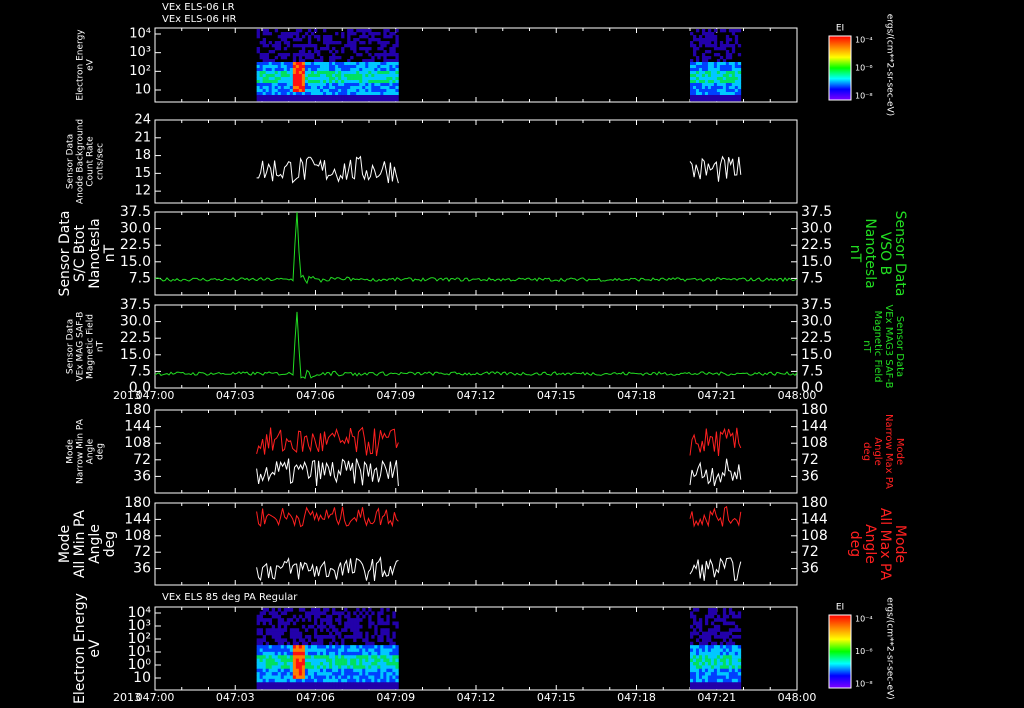  I want to click on y-tick-label: 72, so click(142, 552).